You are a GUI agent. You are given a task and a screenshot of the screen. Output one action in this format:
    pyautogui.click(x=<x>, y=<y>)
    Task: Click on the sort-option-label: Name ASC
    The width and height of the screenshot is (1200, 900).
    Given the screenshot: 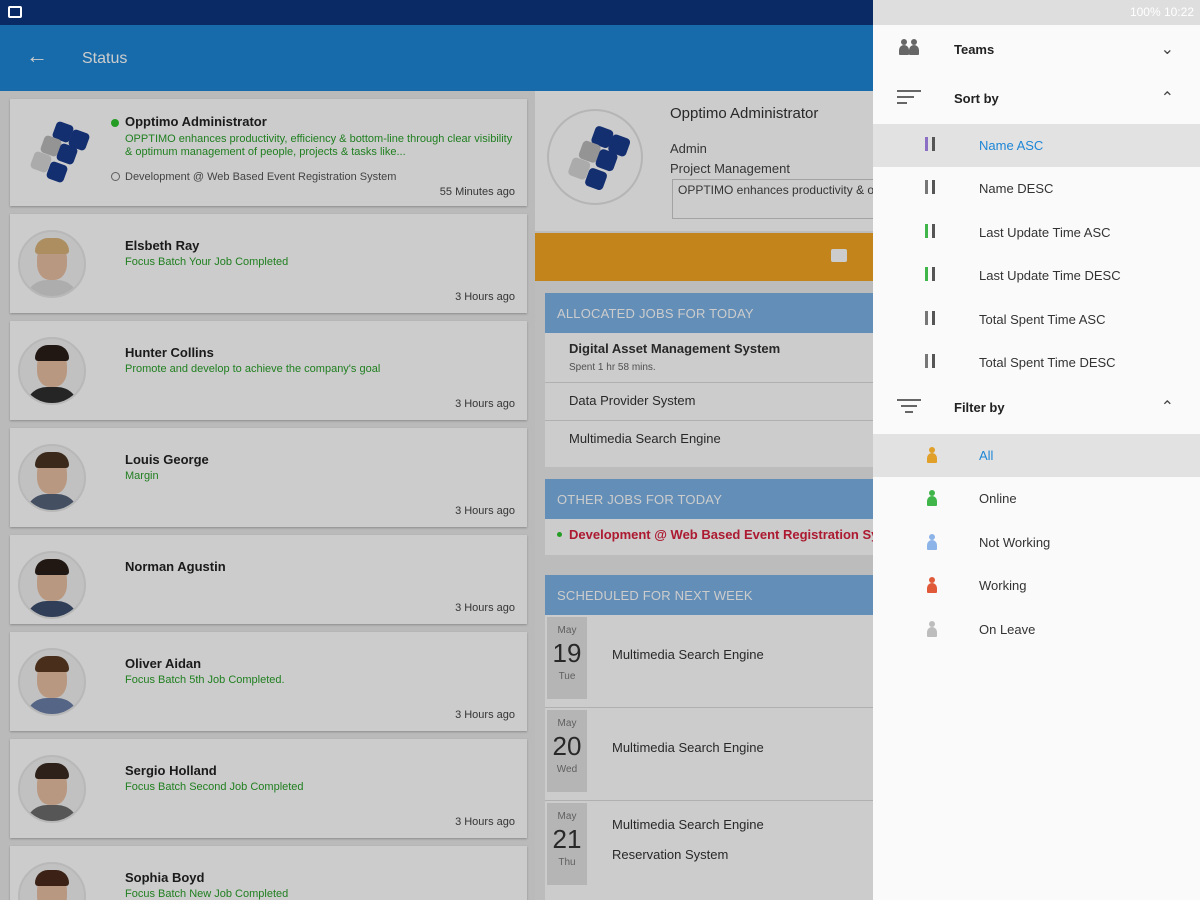 What is the action you would take?
    pyautogui.click(x=1011, y=145)
    